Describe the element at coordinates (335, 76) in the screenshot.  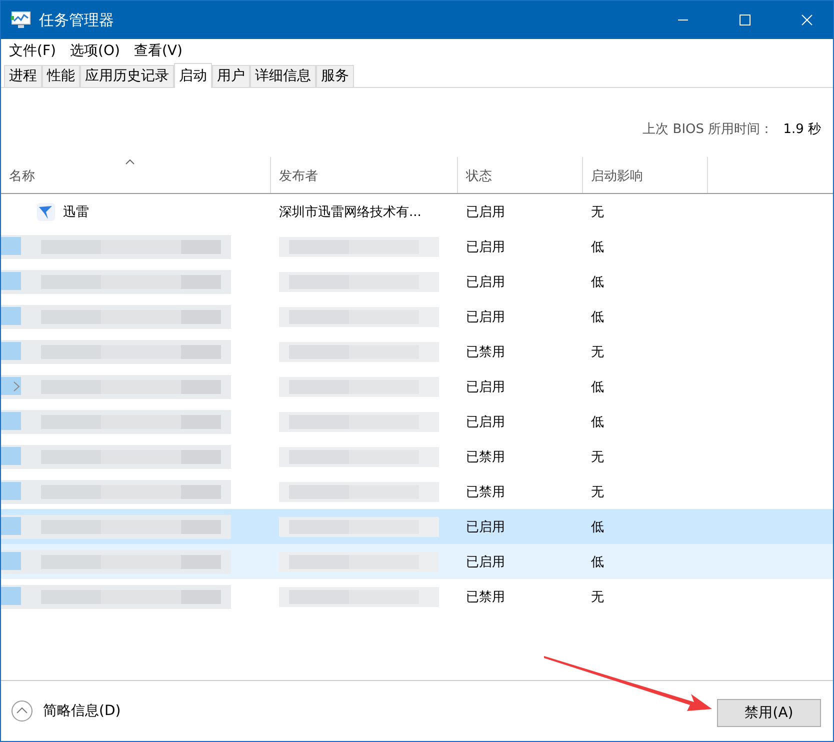
I see `tab: 服务` at that location.